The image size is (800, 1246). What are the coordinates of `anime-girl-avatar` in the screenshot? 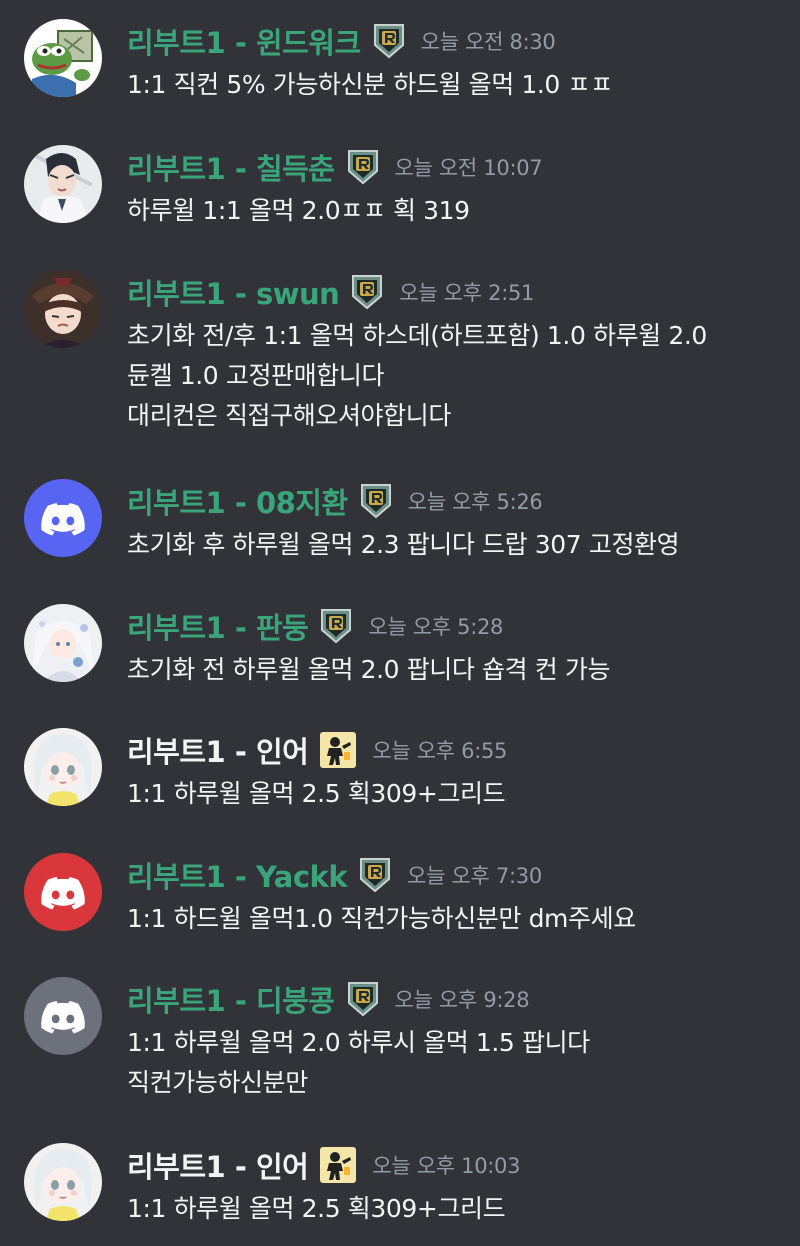 It's located at (63, 309).